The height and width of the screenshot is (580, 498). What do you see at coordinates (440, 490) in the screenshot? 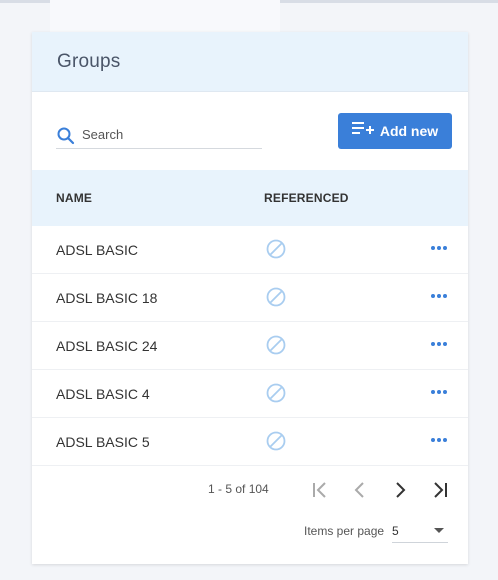
I see `last-page-icon` at bounding box center [440, 490].